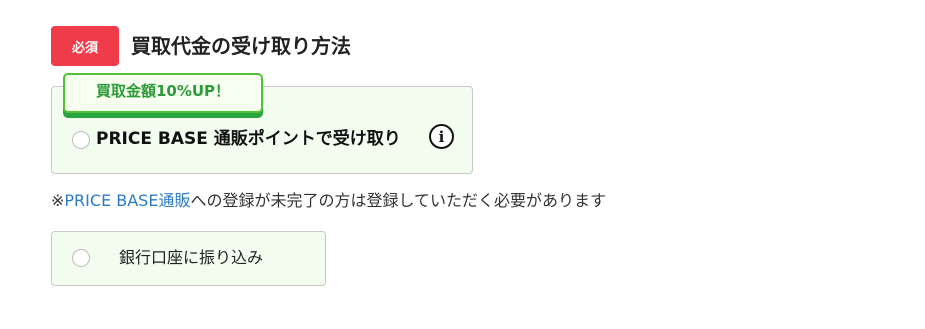 The width and height of the screenshot is (925, 329). I want to click on bank-option-label: 銀行口座に振り込み, so click(191, 258).